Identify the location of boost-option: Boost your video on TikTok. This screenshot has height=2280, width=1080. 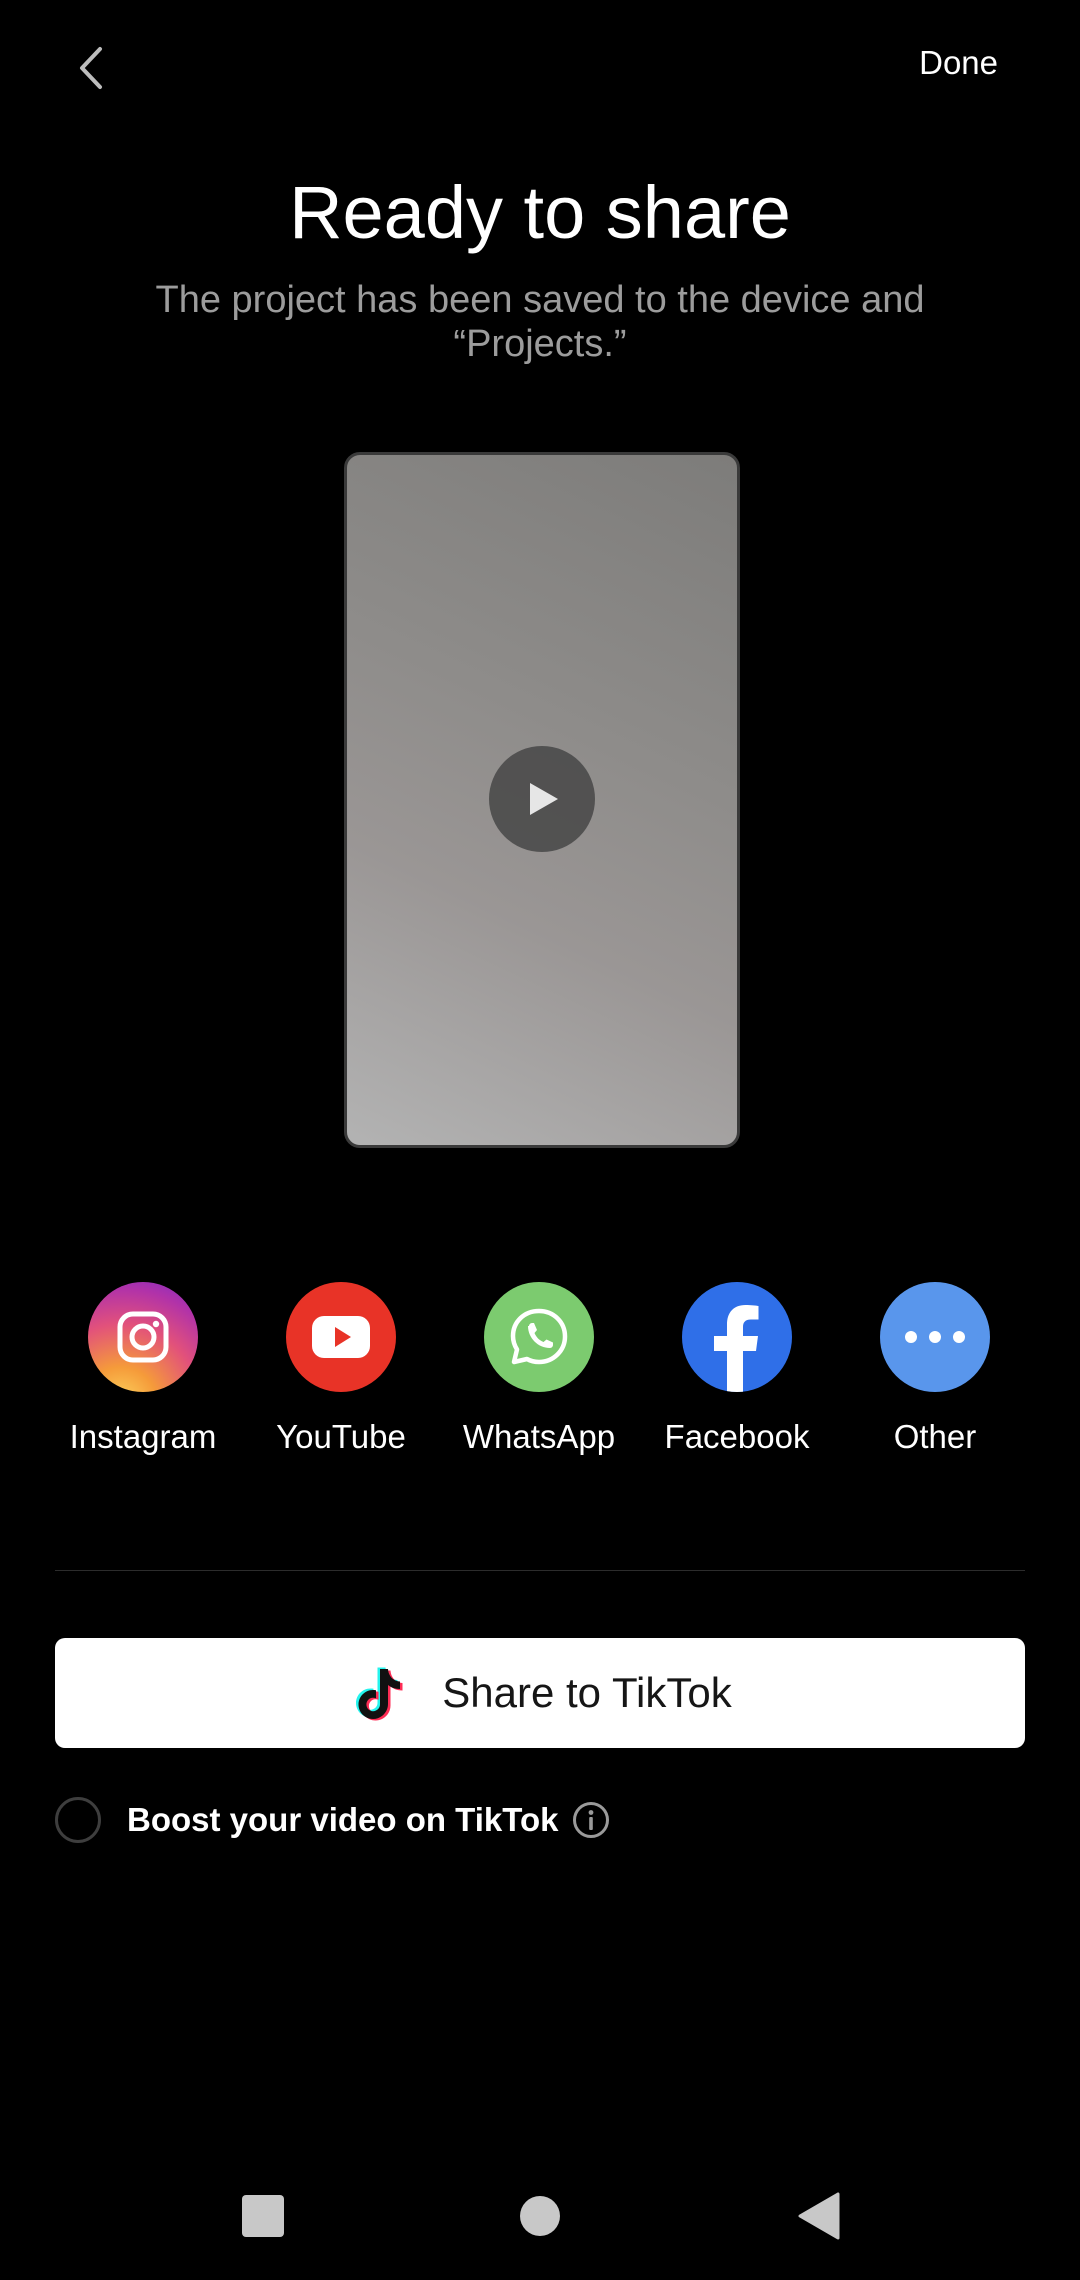
(332, 1820).